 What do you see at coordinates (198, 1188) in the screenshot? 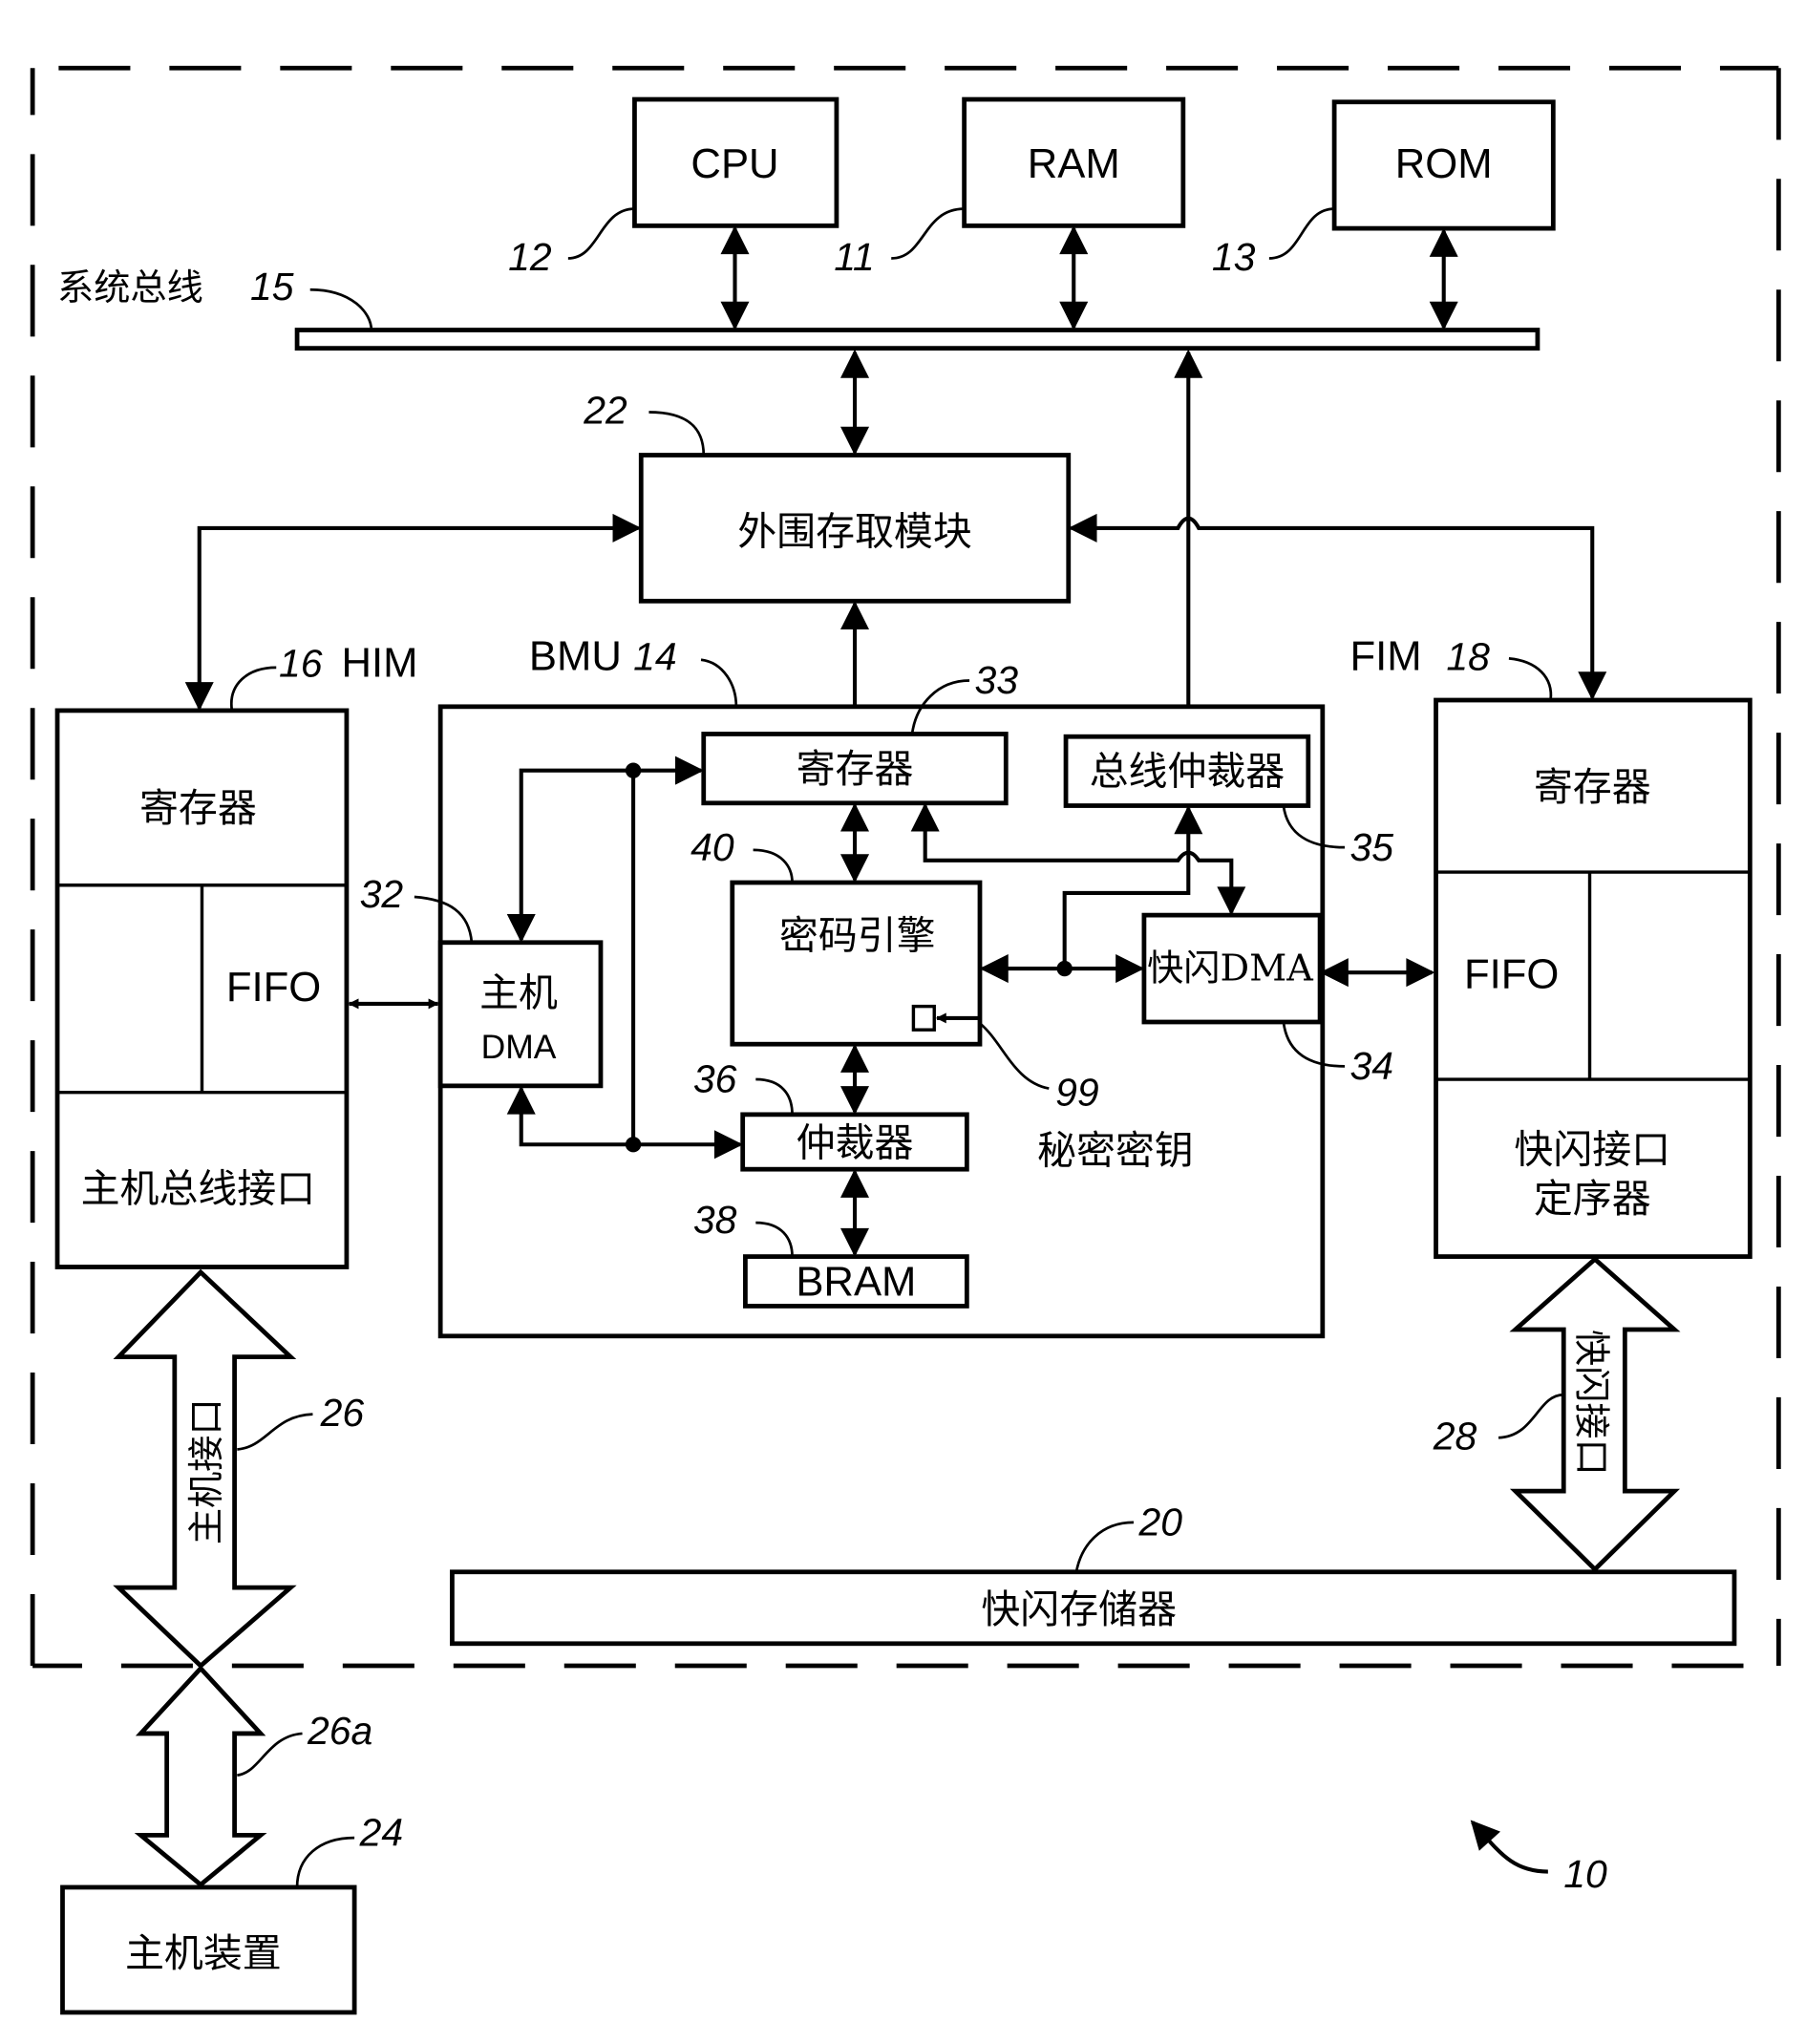
I see `him-bus-interface: 主机总线接口` at bounding box center [198, 1188].